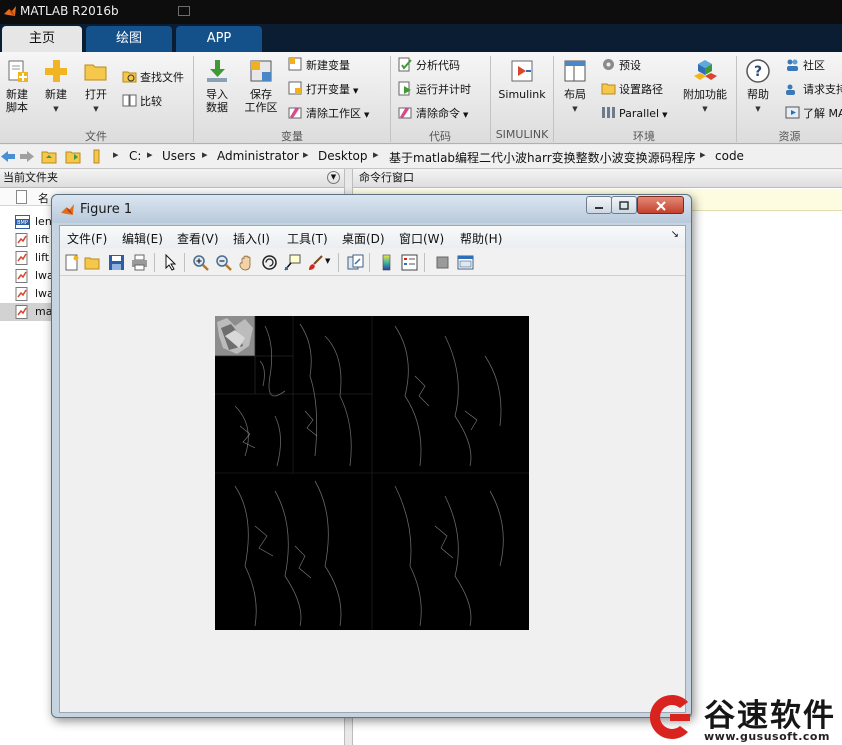  Describe the element at coordinates (49, 156) in the screenshot. I see `up-folder-icon` at that location.